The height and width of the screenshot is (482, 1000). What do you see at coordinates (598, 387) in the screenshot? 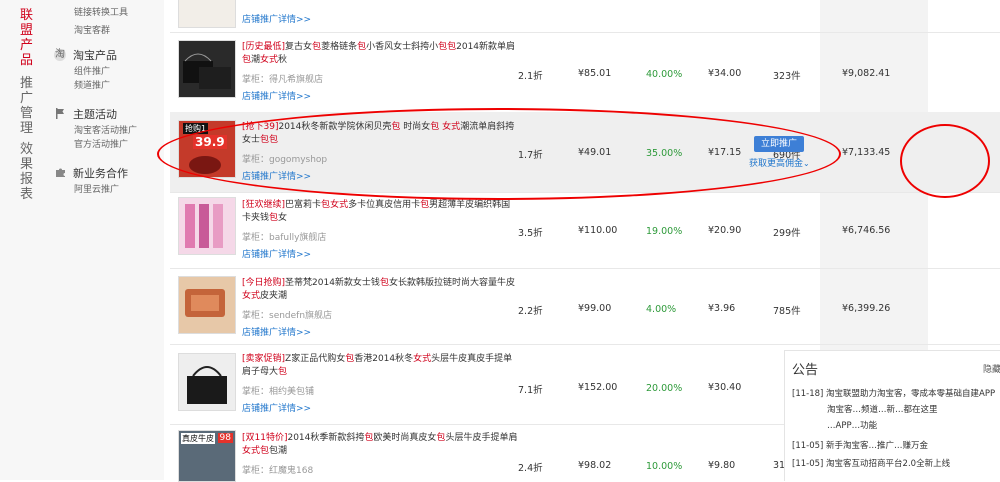
I see `price-value: ¥152.00` at bounding box center [598, 387].